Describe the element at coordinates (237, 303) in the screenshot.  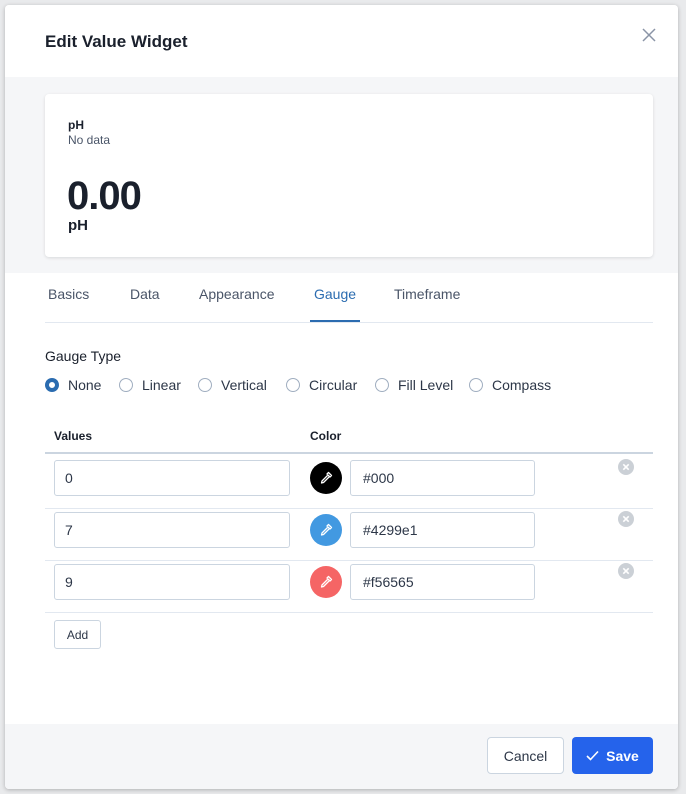
I see `tab-appearance: Appearance` at that location.